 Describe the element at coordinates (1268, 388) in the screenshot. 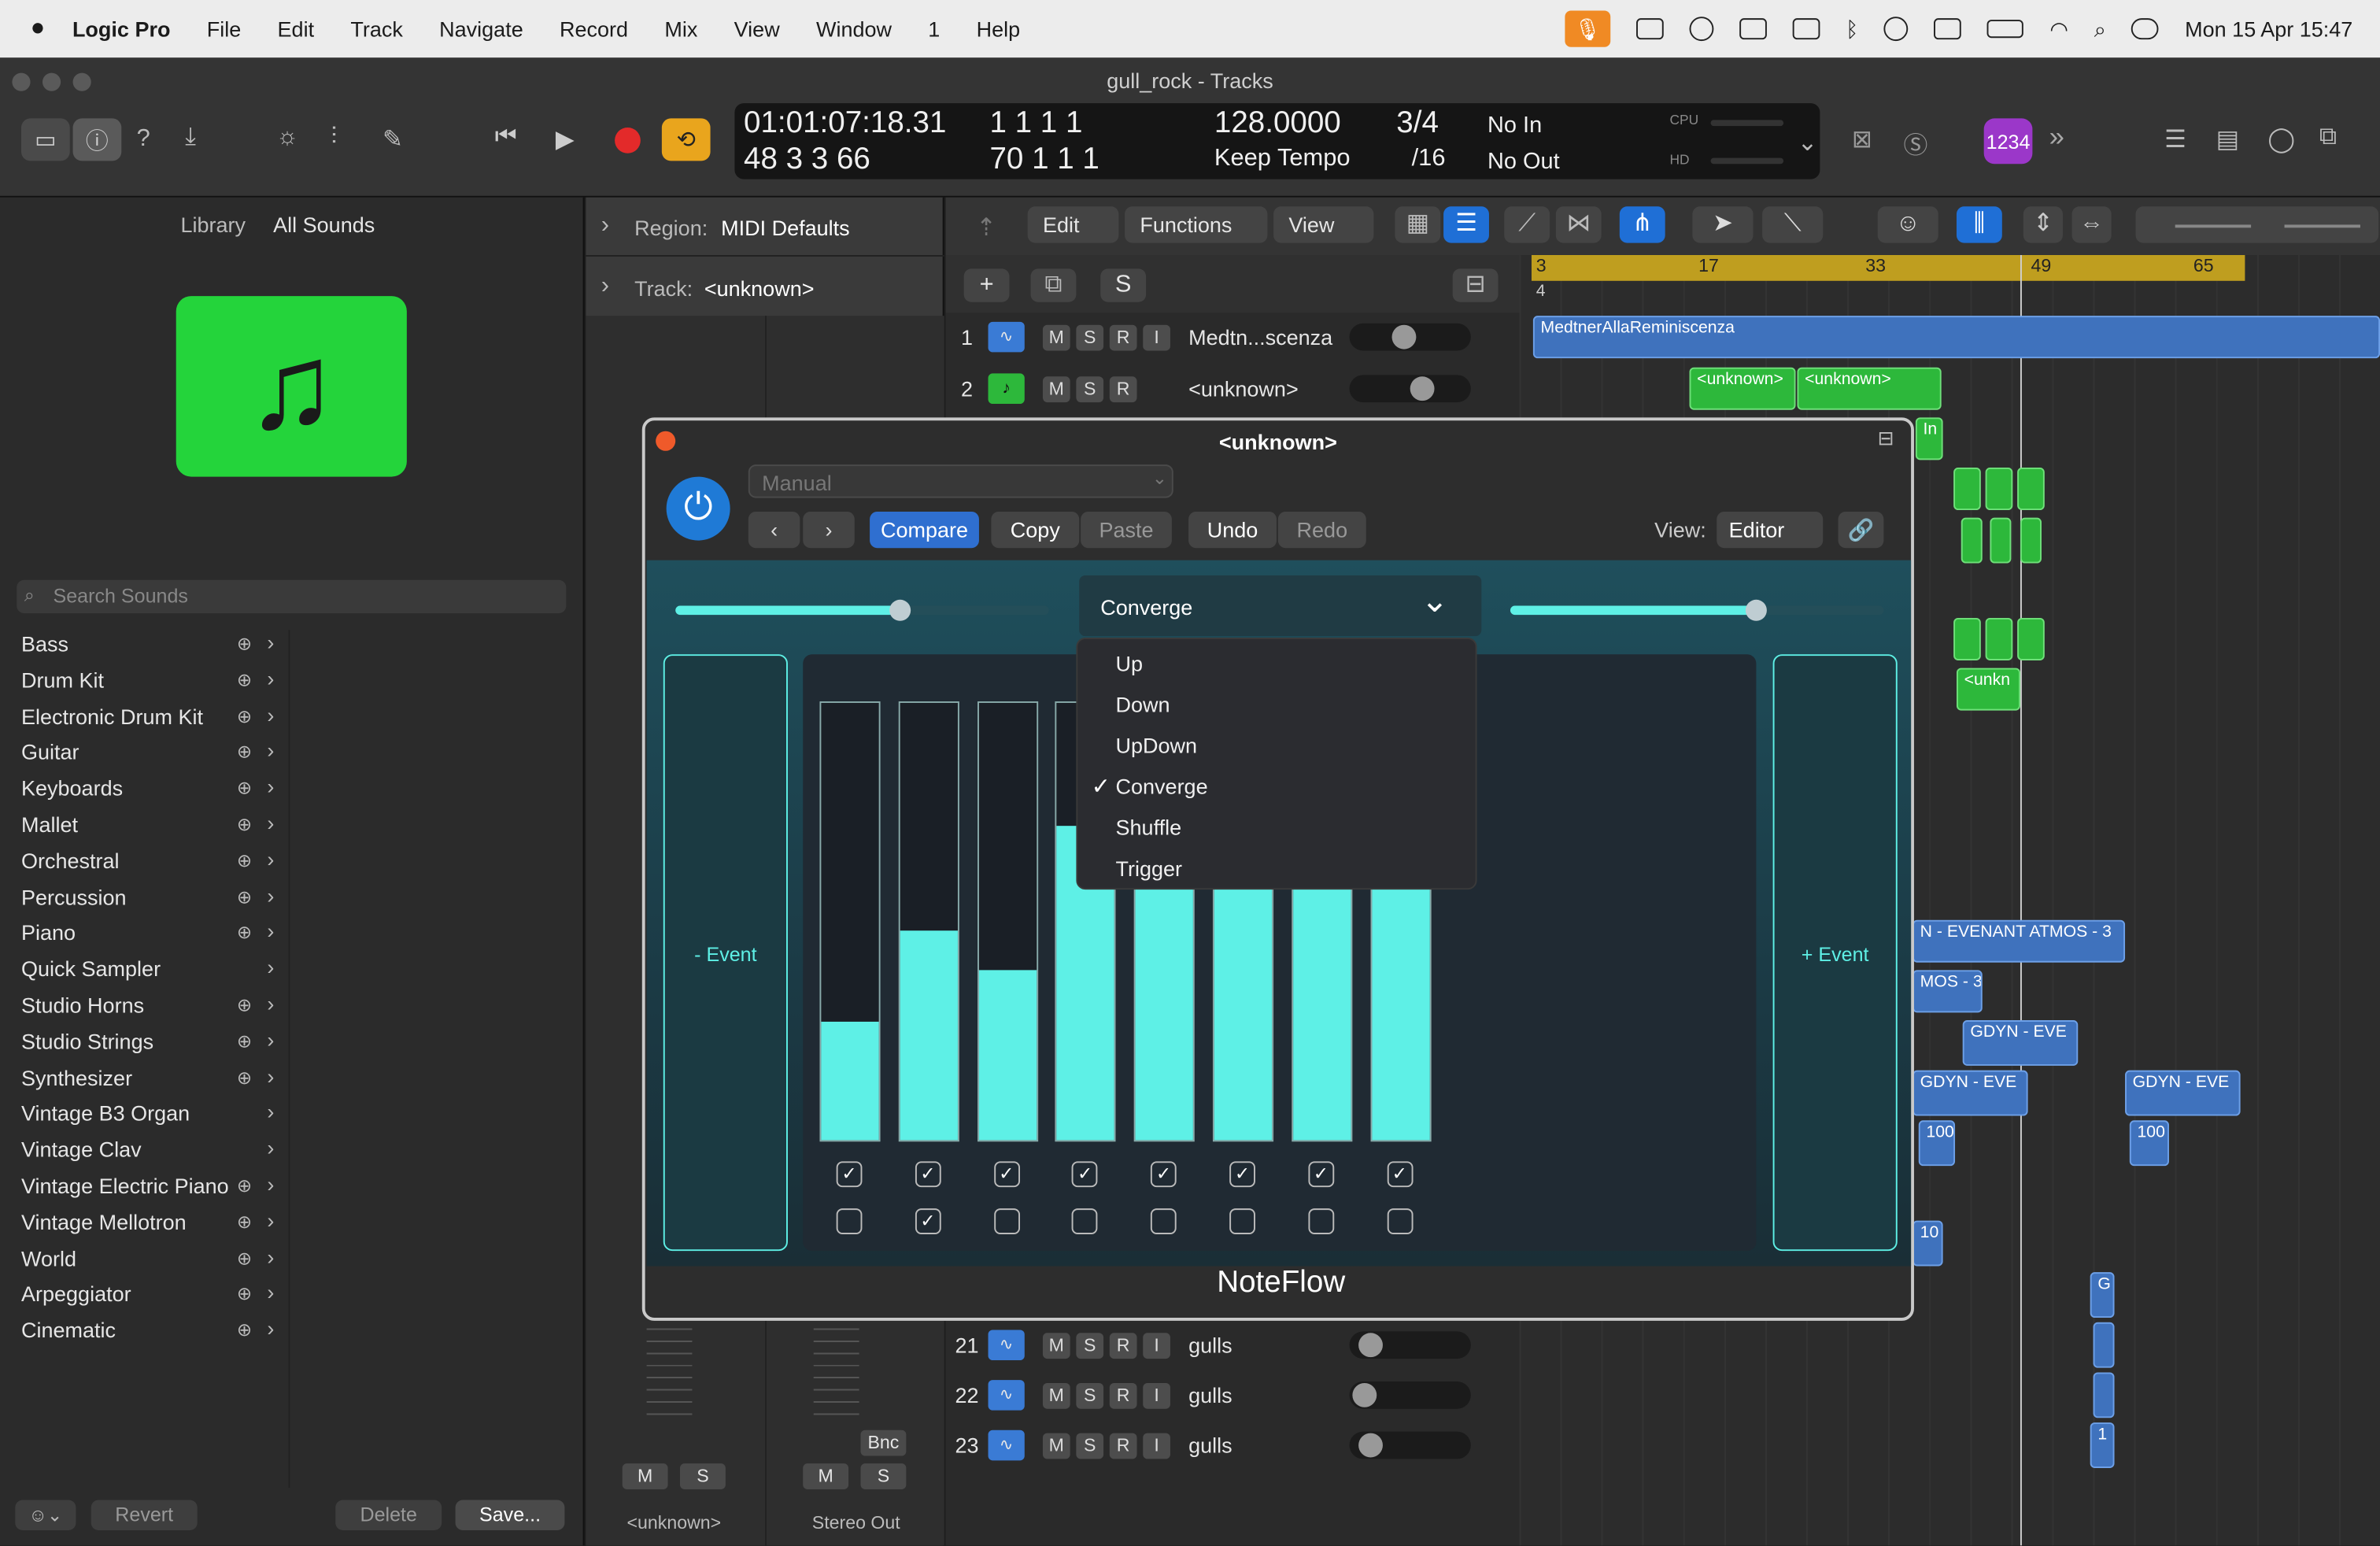

I see `track-name: <unknown>` at that location.